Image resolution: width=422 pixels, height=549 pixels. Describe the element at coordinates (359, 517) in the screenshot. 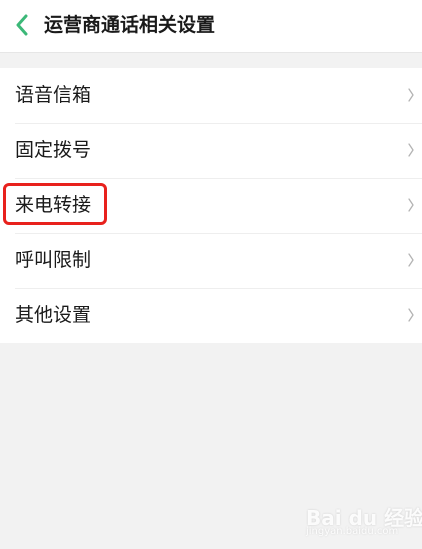

I see `baidu-watermark: Bai du 经验 jingyan.baidu.com` at that location.